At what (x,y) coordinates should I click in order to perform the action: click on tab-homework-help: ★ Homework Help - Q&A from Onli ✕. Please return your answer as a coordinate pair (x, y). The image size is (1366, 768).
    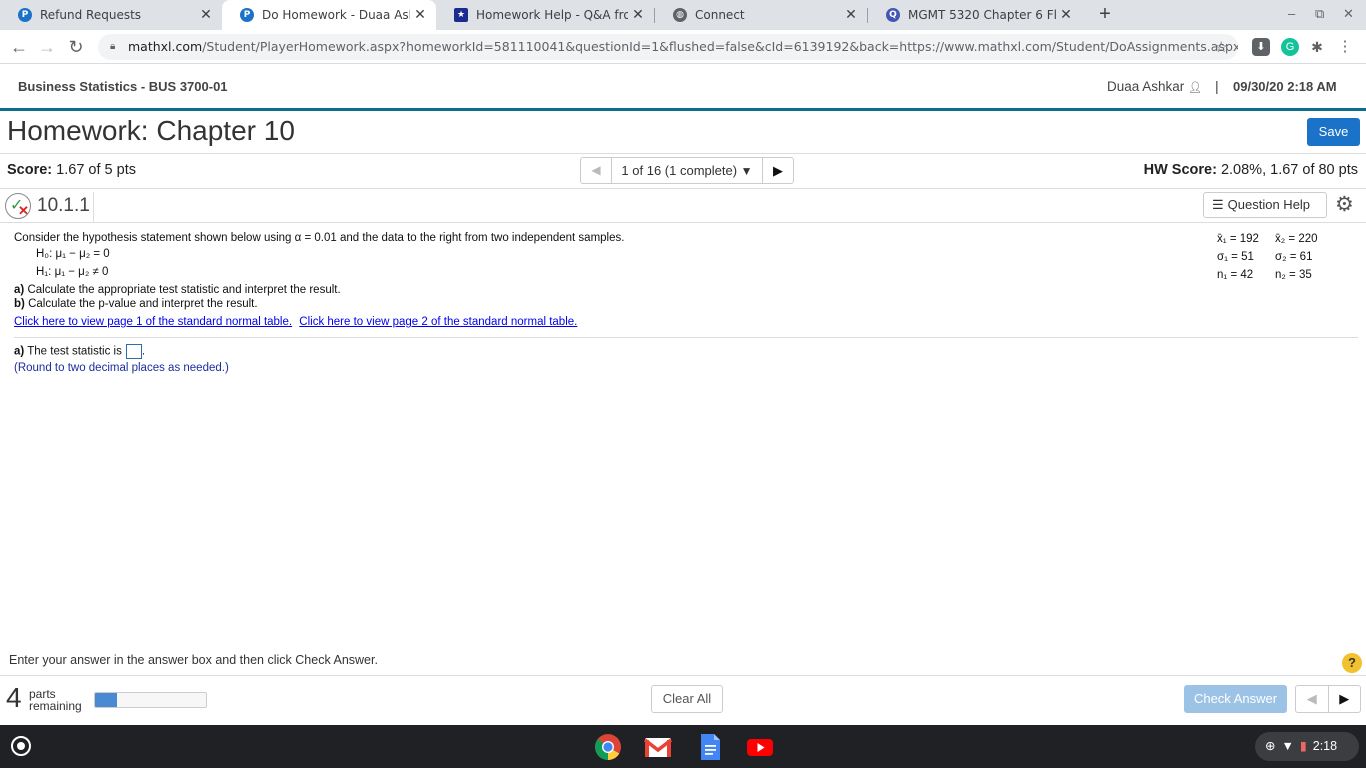
    Looking at the image, I should click on (545, 15).